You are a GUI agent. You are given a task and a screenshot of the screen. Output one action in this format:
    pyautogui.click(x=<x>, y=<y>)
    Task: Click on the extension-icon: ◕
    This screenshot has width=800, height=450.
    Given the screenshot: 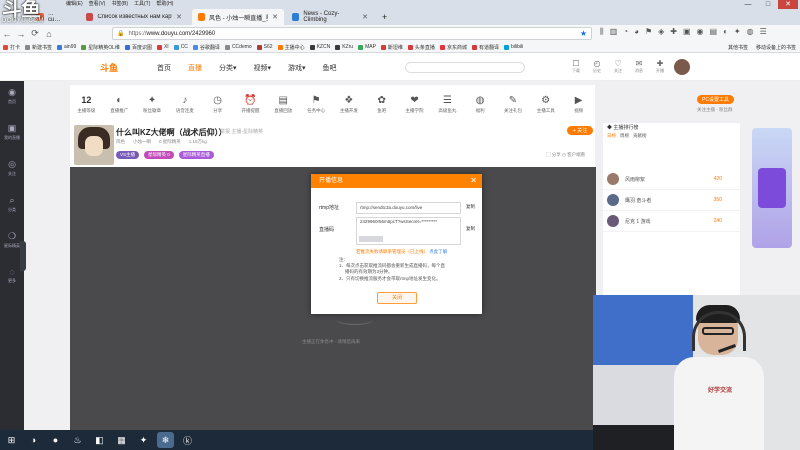 What is the action you would take?
    pyautogui.click(x=636, y=32)
    